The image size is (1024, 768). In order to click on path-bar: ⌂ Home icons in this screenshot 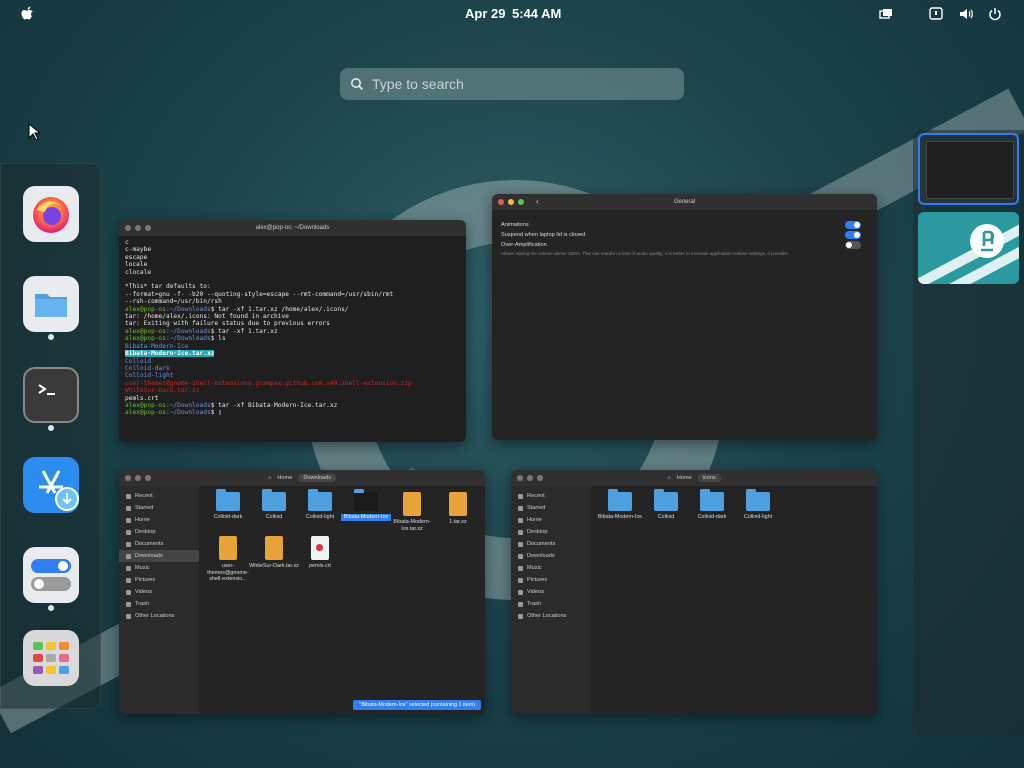, I will do `click(694, 478)`.